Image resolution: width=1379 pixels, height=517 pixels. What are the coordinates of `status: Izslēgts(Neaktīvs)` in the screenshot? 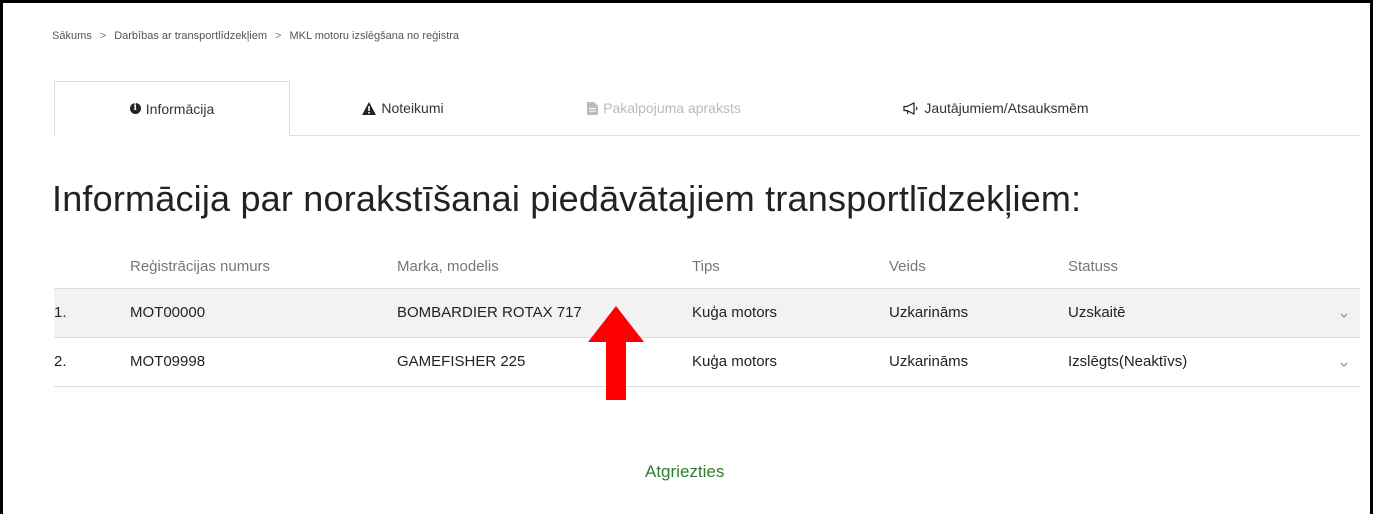 It's located at (1128, 361).